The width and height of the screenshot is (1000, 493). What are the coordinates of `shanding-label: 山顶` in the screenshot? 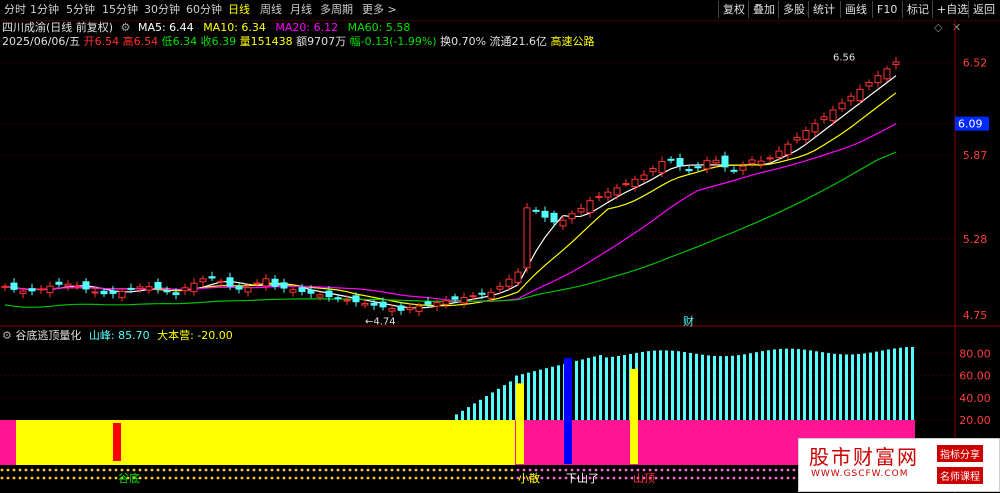 It's located at (644, 478).